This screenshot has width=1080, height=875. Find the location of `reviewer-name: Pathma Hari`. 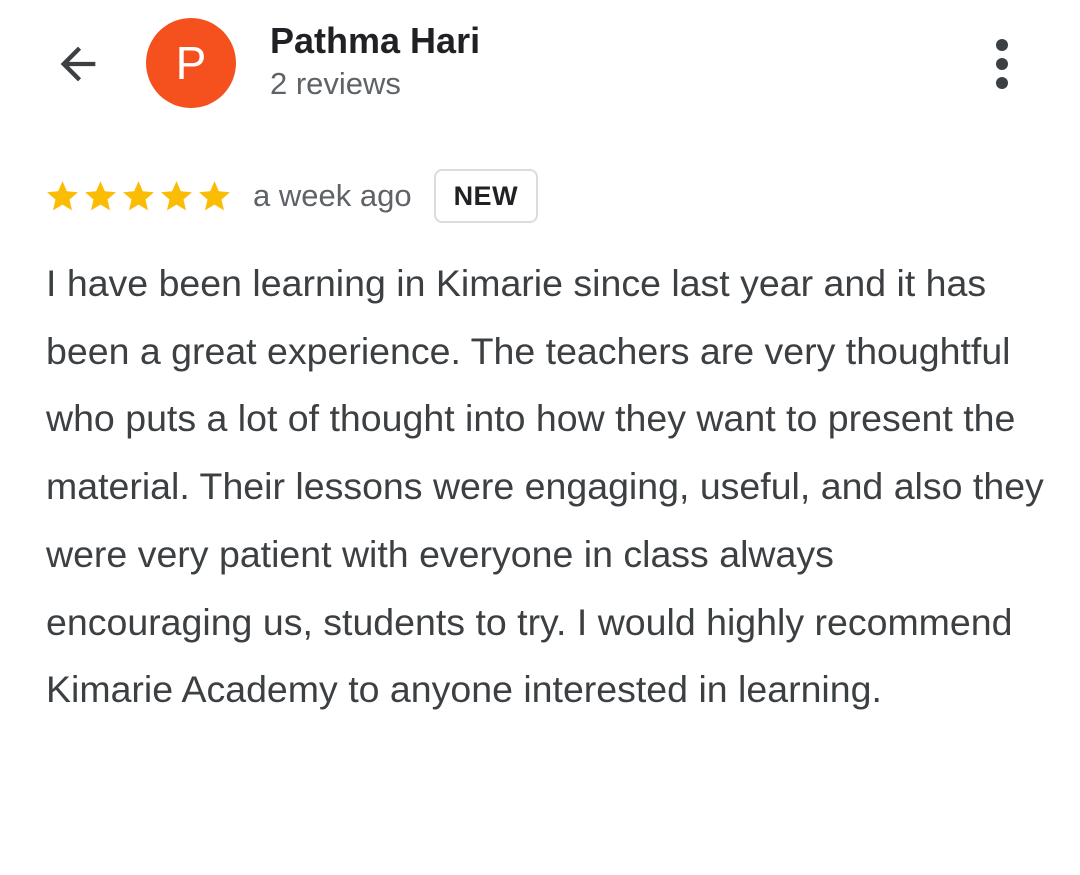

reviewer-name: Pathma Hari is located at coordinates (375, 41).